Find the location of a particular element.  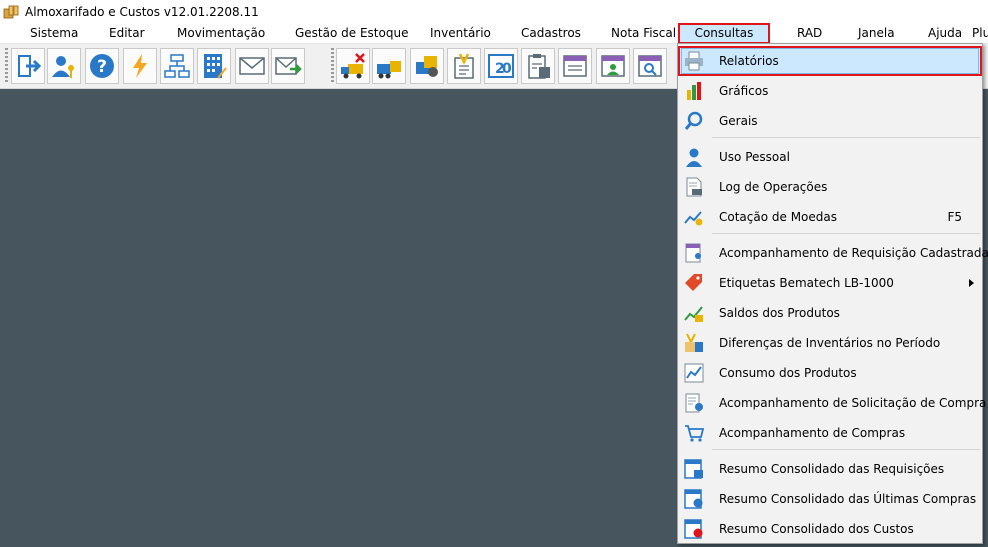

menu-item-label: Acompanhamento de Compras is located at coordinates (812, 433).